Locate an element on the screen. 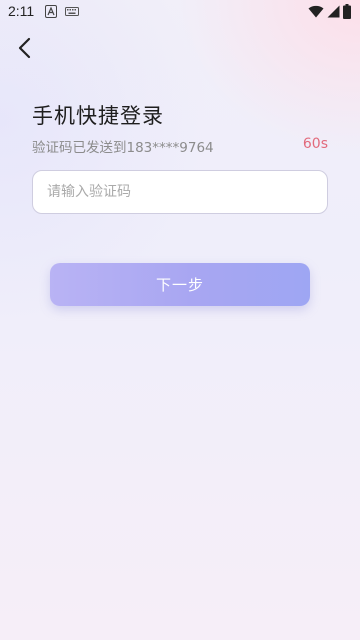  code-sent-row: 验证码已发送到183****9764 60s is located at coordinates (180, 146).